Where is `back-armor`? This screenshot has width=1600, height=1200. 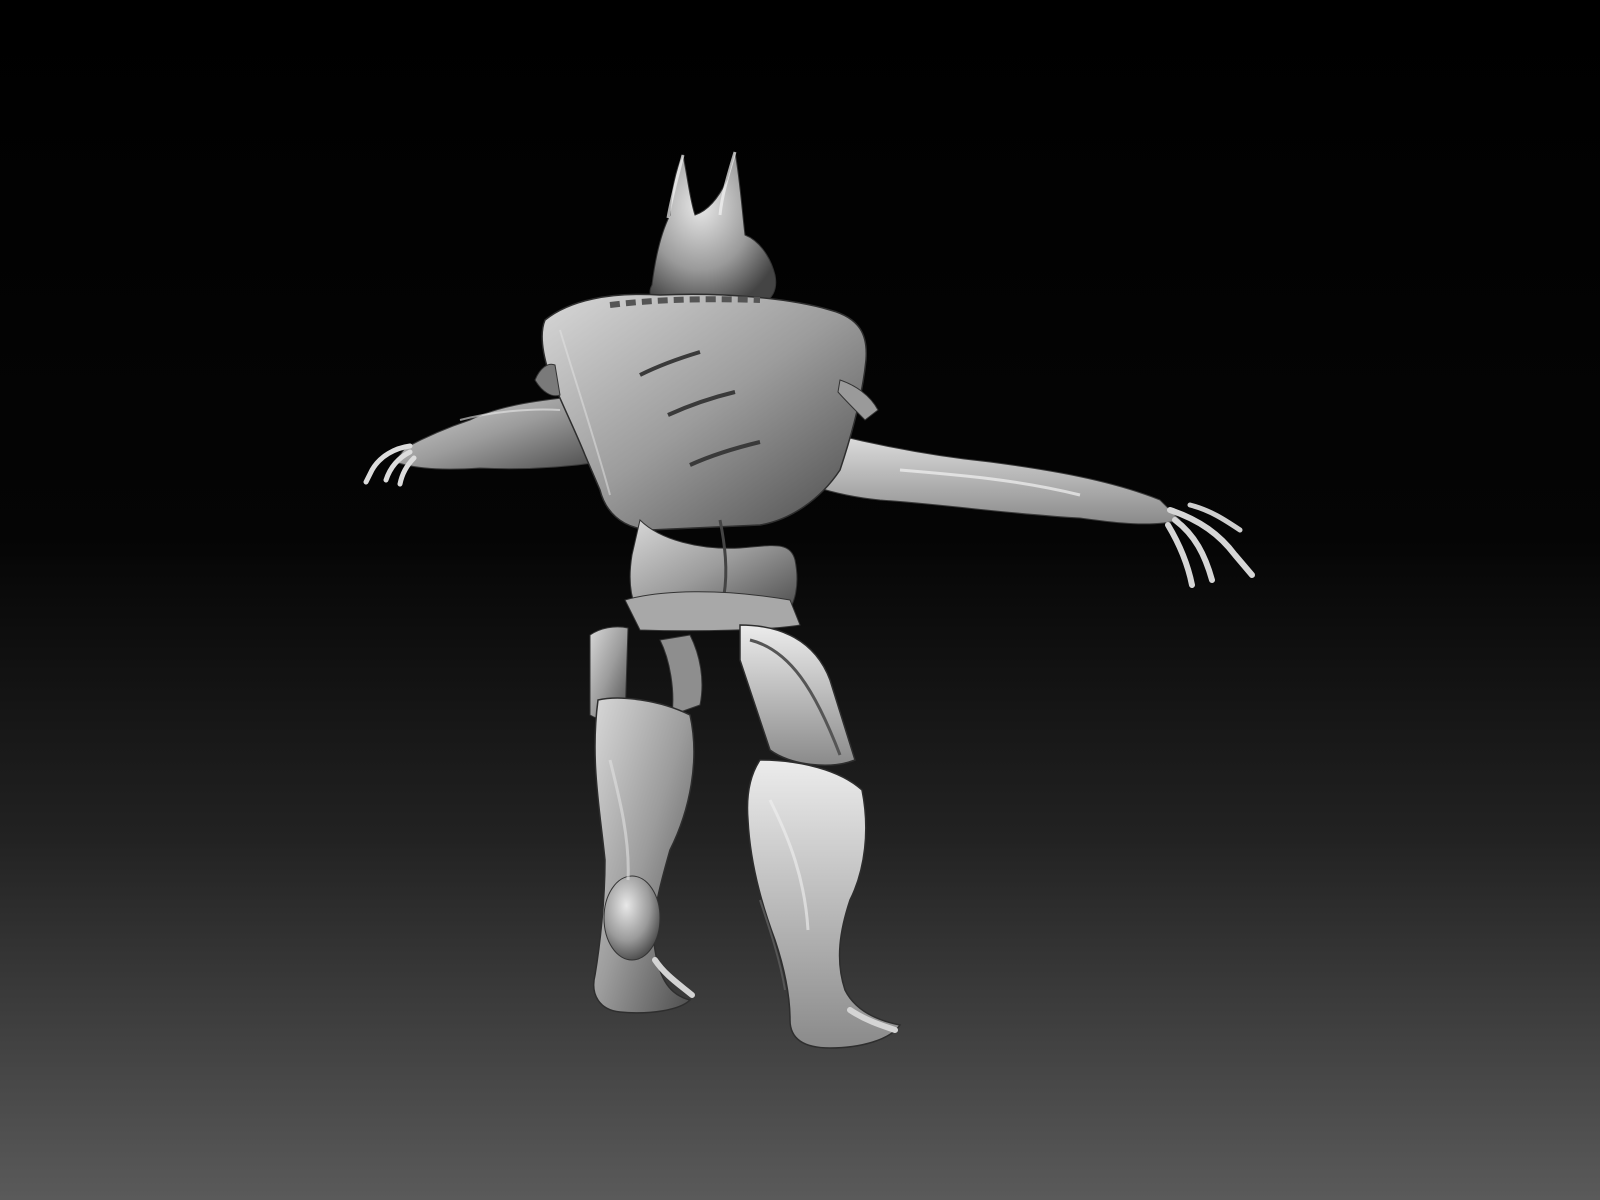 back-armor is located at coordinates (704, 412).